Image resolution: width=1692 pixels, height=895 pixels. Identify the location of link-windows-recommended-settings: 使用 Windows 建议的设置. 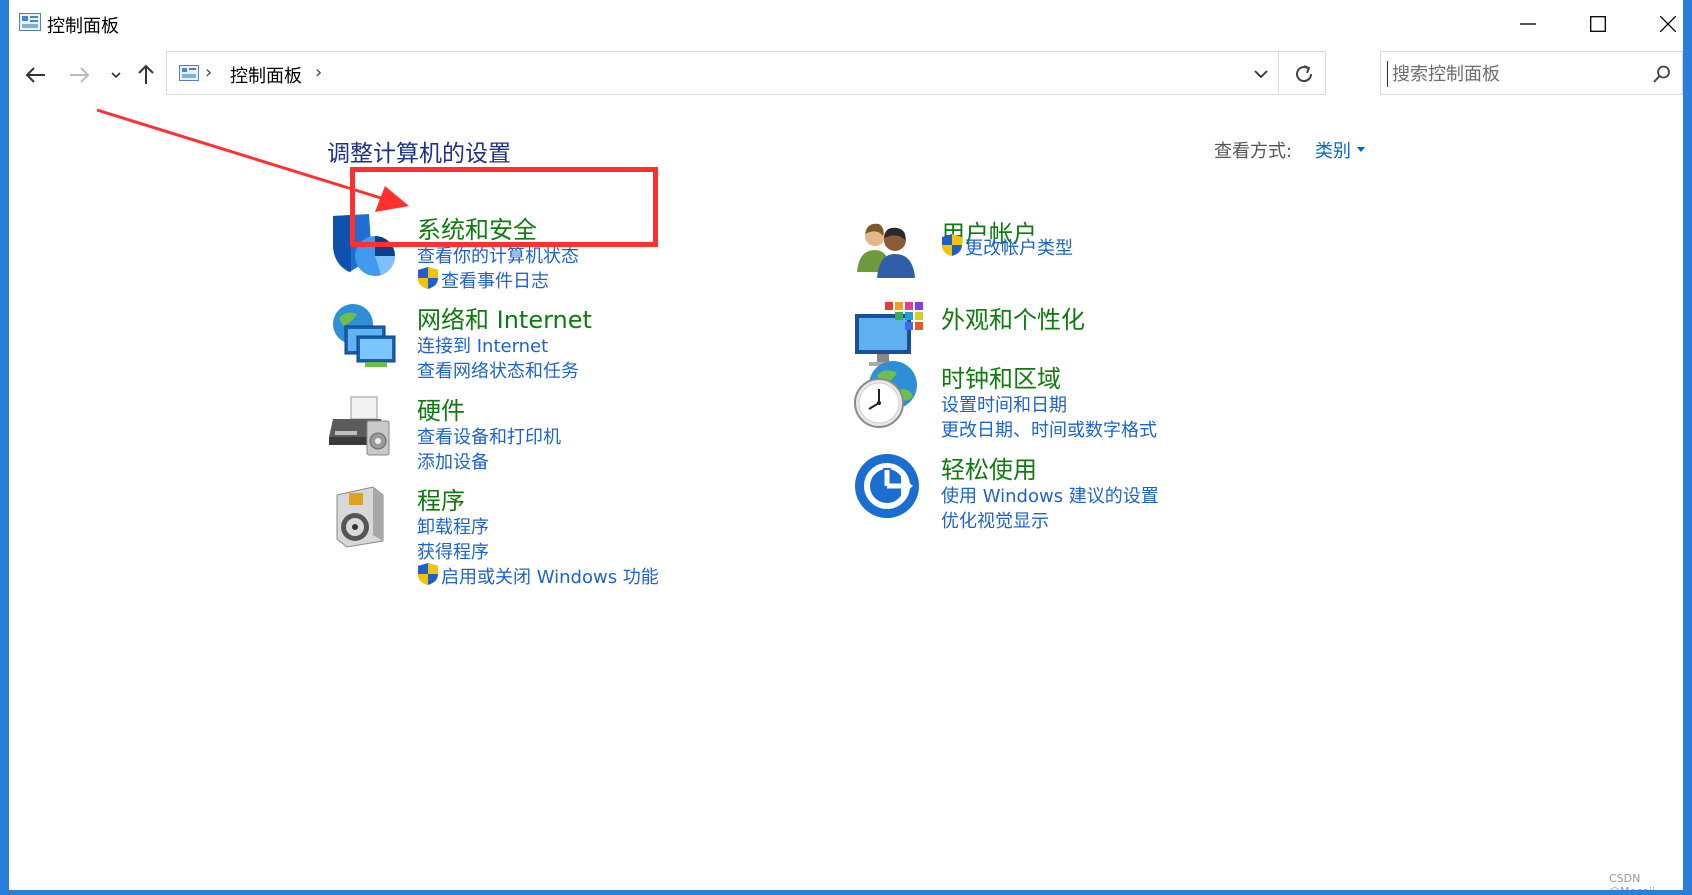
(1050, 495).